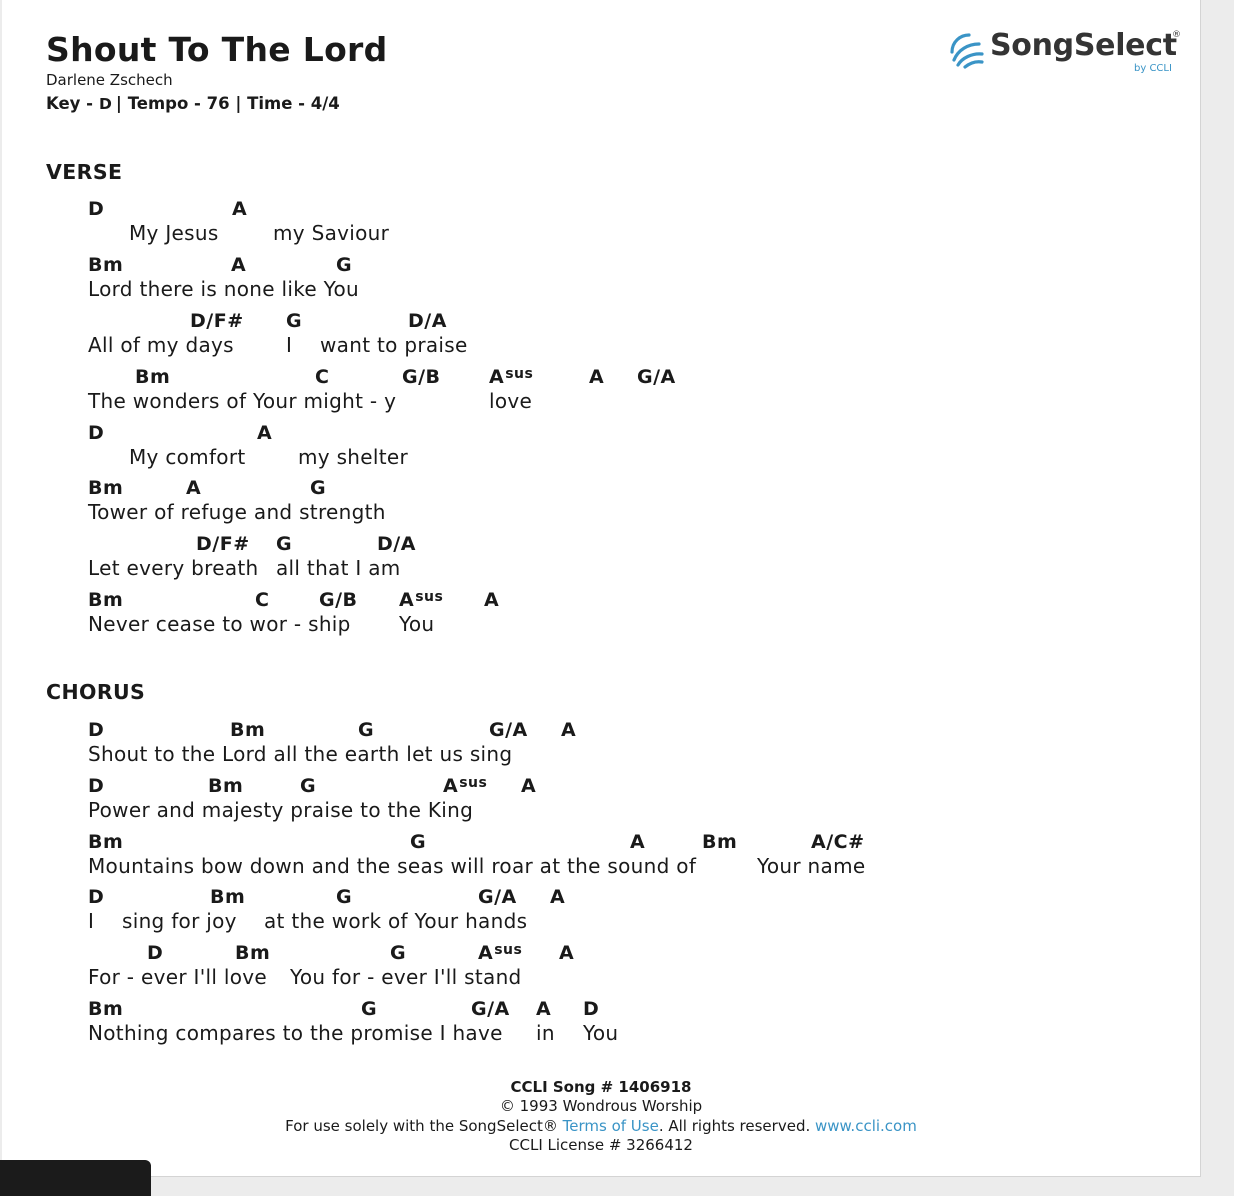 The image size is (1234, 1196). What do you see at coordinates (174, 233) in the screenshot?
I see `lyric: My Jesus` at bounding box center [174, 233].